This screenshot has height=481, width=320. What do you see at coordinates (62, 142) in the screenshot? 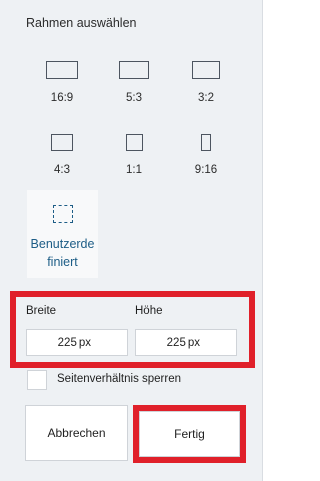
I see `aspect-4-3-icon` at bounding box center [62, 142].